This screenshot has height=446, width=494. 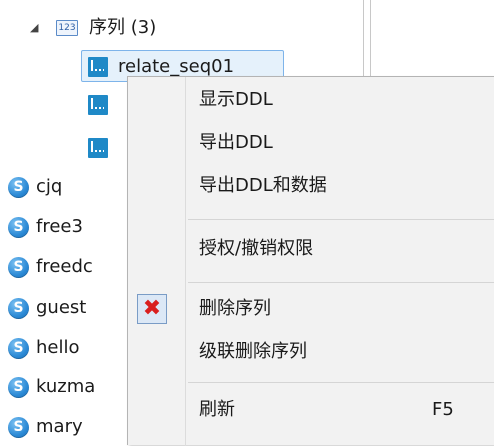 What do you see at coordinates (59, 226) in the screenshot?
I see `tree-node-label: free3` at bounding box center [59, 226].